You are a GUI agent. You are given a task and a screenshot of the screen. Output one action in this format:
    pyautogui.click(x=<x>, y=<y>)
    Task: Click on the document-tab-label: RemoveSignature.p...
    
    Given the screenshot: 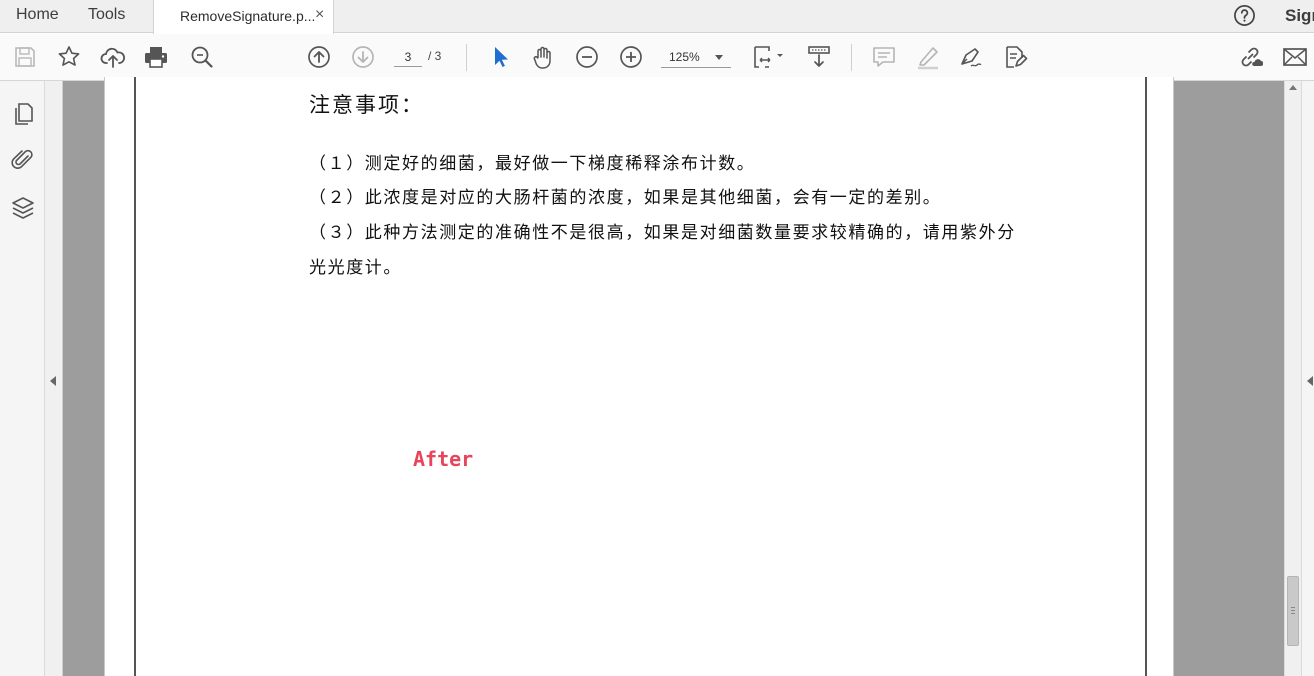 What is the action you would take?
    pyautogui.click(x=248, y=16)
    